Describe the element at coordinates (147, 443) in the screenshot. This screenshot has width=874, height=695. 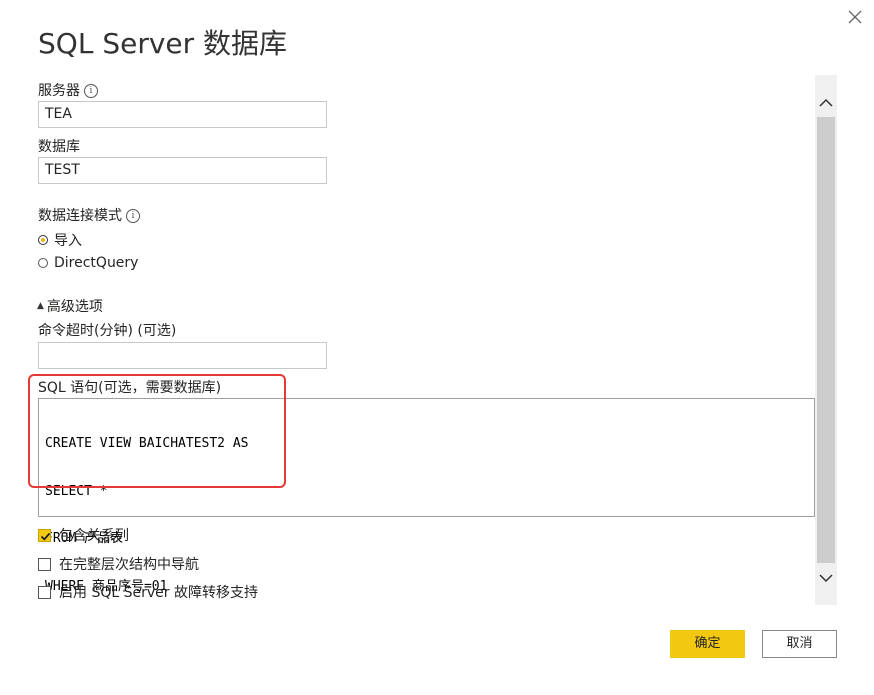
I see `sql-line: CREATE VIEW BAICHATEST2 AS` at that location.